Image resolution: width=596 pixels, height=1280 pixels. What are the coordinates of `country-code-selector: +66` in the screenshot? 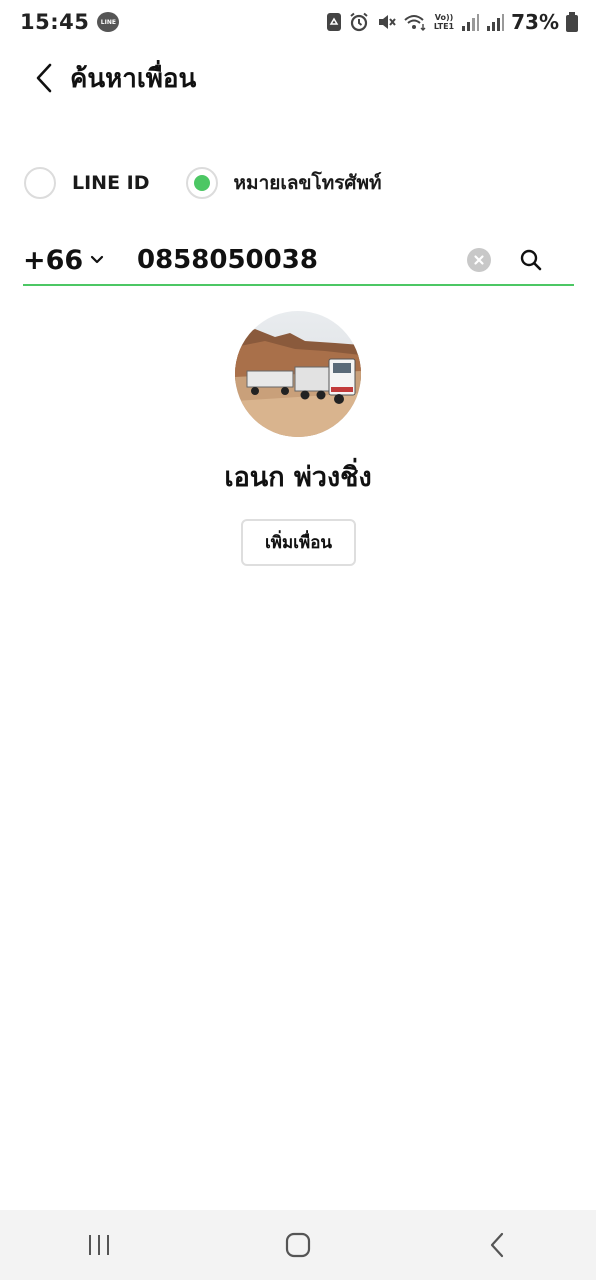 It's located at (65, 260).